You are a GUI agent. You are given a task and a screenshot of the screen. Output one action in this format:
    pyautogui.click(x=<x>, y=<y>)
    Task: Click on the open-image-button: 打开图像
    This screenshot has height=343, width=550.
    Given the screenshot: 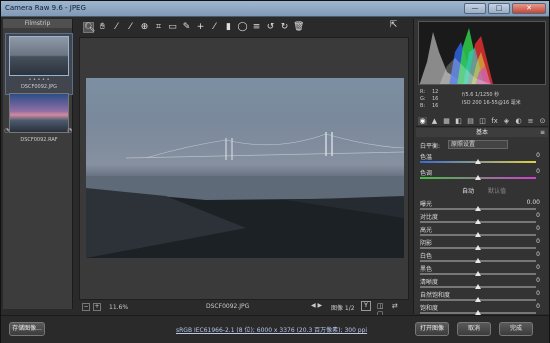 What is the action you would take?
    pyautogui.click(x=432, y=329)
    